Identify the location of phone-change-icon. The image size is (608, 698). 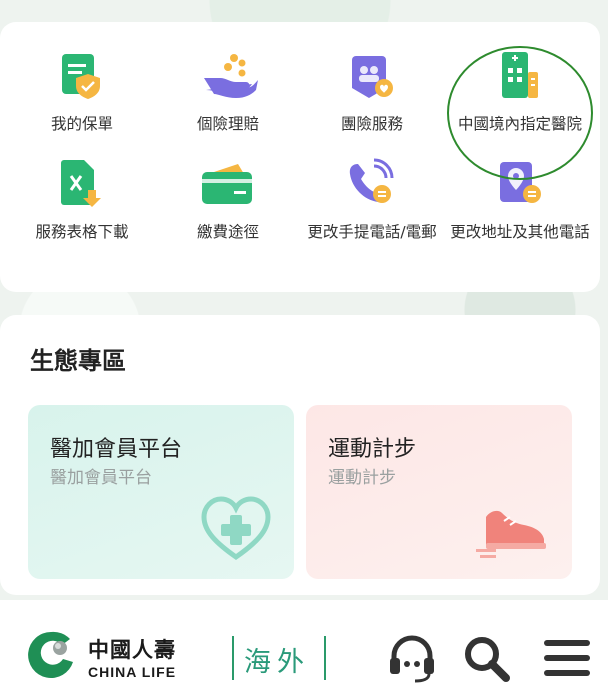
(372, 186).